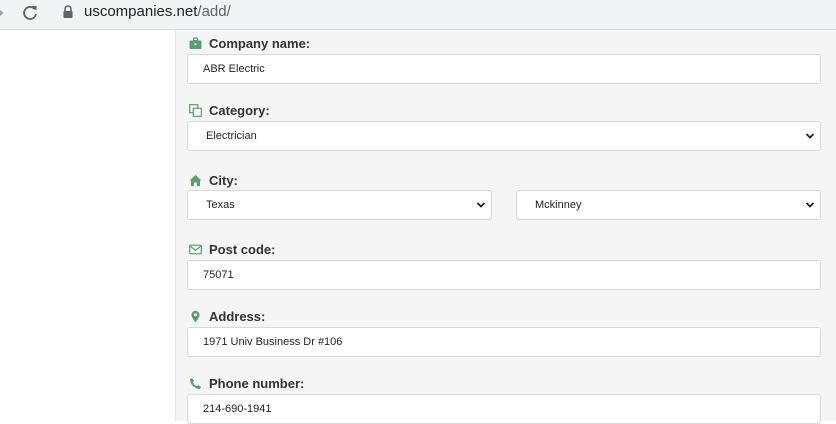 Image resolution: width=836 pixels, height=424 pixels. Describe the element at coordinates (504, 342) in the screenshot. I see `address-input: 1971 Univ Business Dr #106` at that location.